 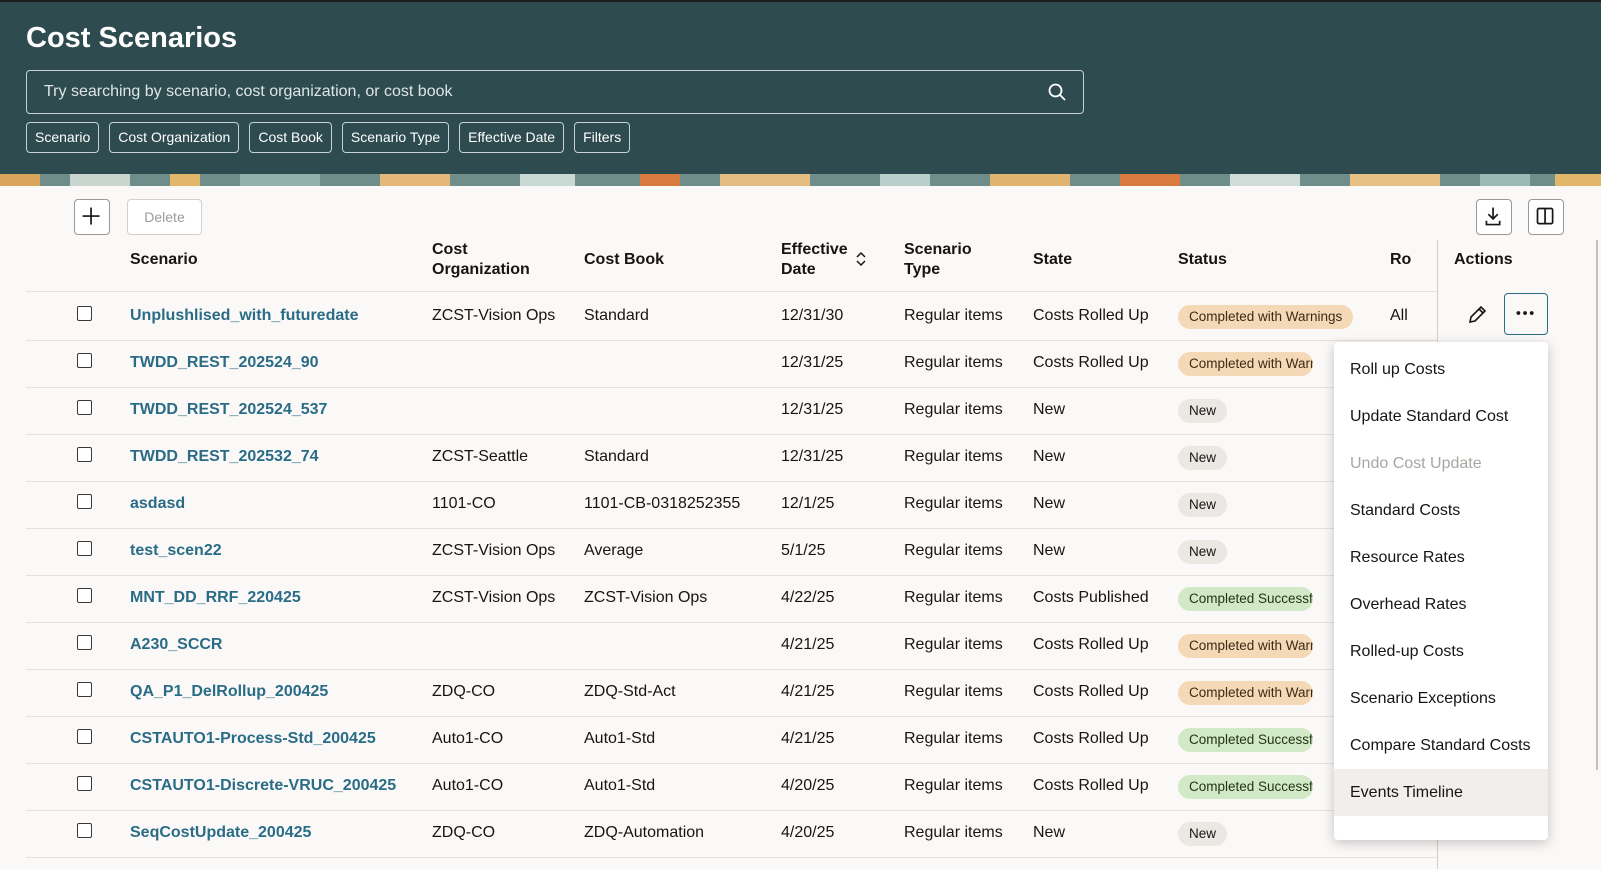 What do you see at coordinates (624, 259) in the screenshot?
I see `col-cost-book: Cost Book` at bounding box center [624, 259].